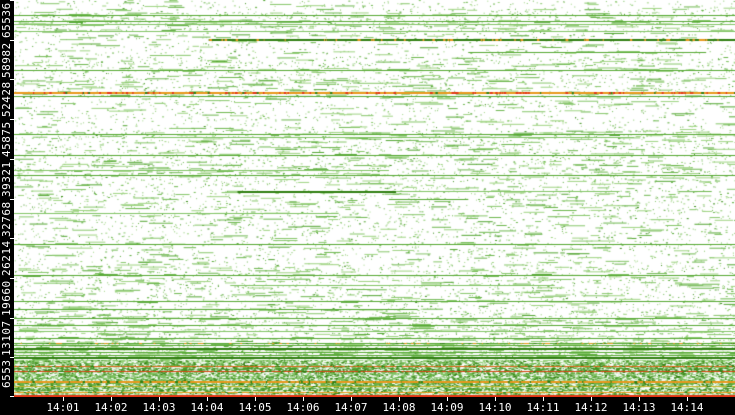 This screenshot has width=735, height=415. What do you see at coordinates (63, 407) in the screenshot?
I see `x-tick-label: 14:01` at bounding box center [63, 407].